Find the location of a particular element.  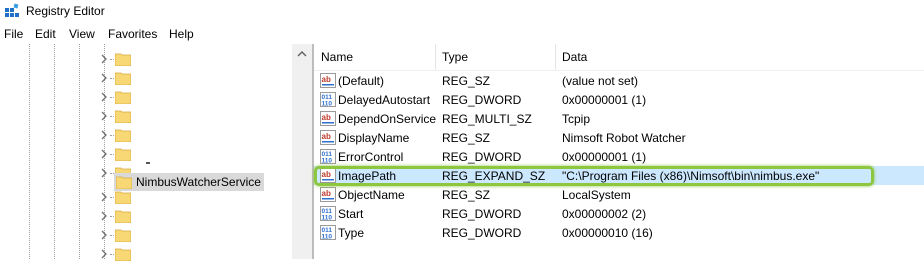

tree-fragment is located at coordinates (148, 163).